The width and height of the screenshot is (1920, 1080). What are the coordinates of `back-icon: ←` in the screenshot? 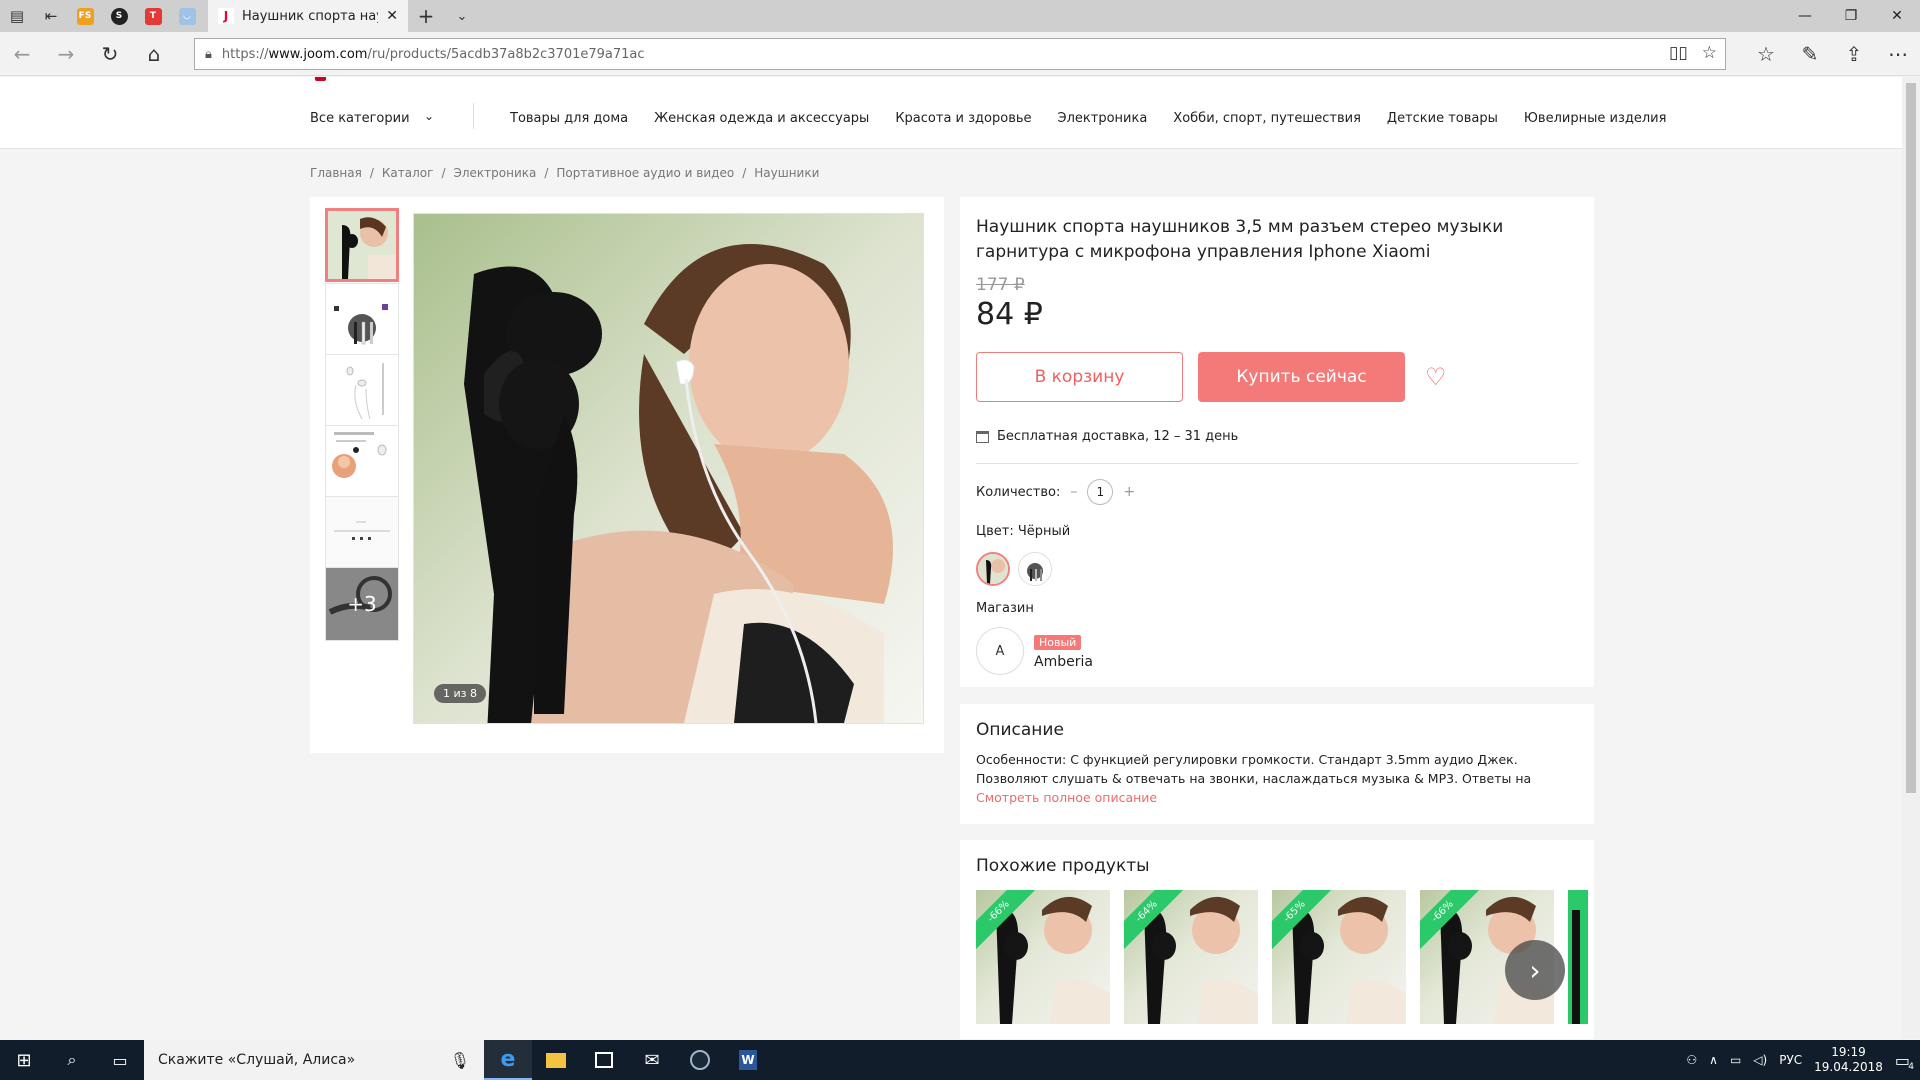 It's located at (22, 54).